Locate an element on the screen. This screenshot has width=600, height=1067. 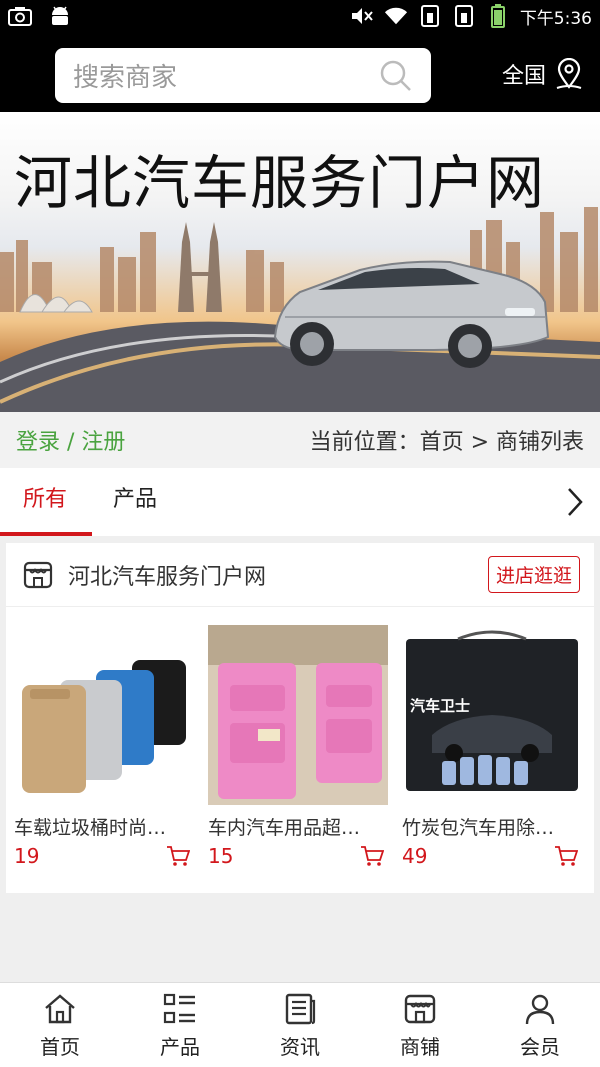
battery-icon is located at coordinates (498, 16).